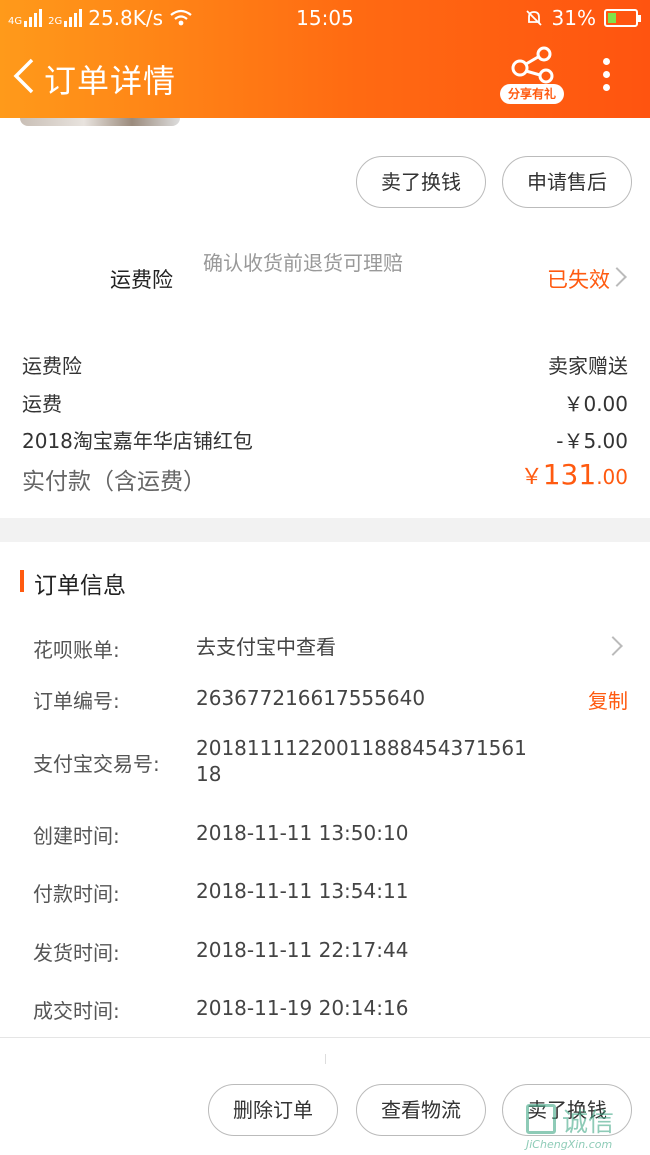  What do you see at coordinates (25, 76) in the screenshot?
I see `back-arrow-icon` at bounding box center [25, 76].